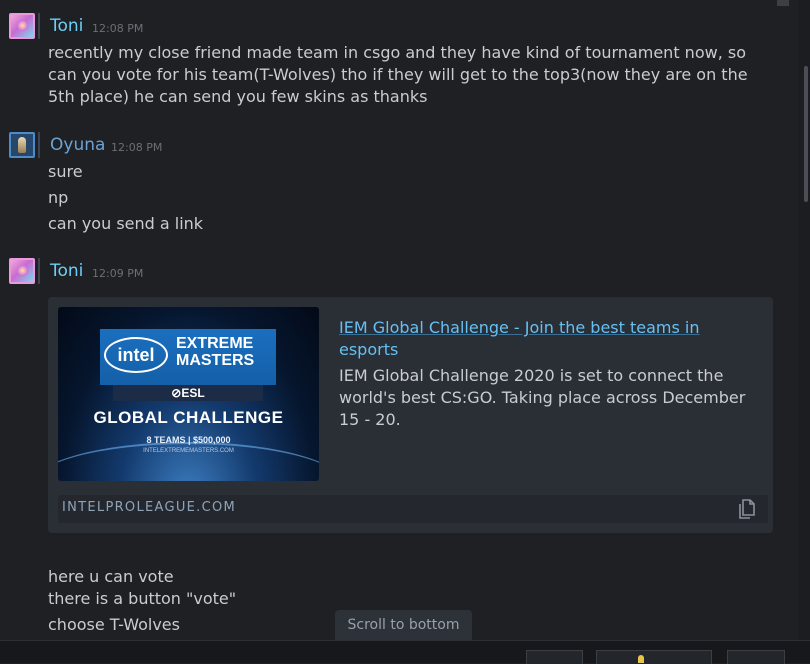 The height and width of the screenshot is (664, 810). What do you see at coordinates (368, 350) in the screenshot?
I see `title-line: esports` at bounding box center [368, 350].